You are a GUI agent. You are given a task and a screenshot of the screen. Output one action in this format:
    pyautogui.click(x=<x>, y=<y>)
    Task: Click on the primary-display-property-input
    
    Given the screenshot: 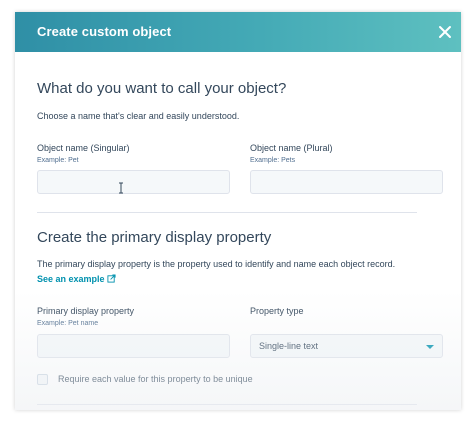 What is the action you would take?
    pyautogui.click(x=133, y=346)
    